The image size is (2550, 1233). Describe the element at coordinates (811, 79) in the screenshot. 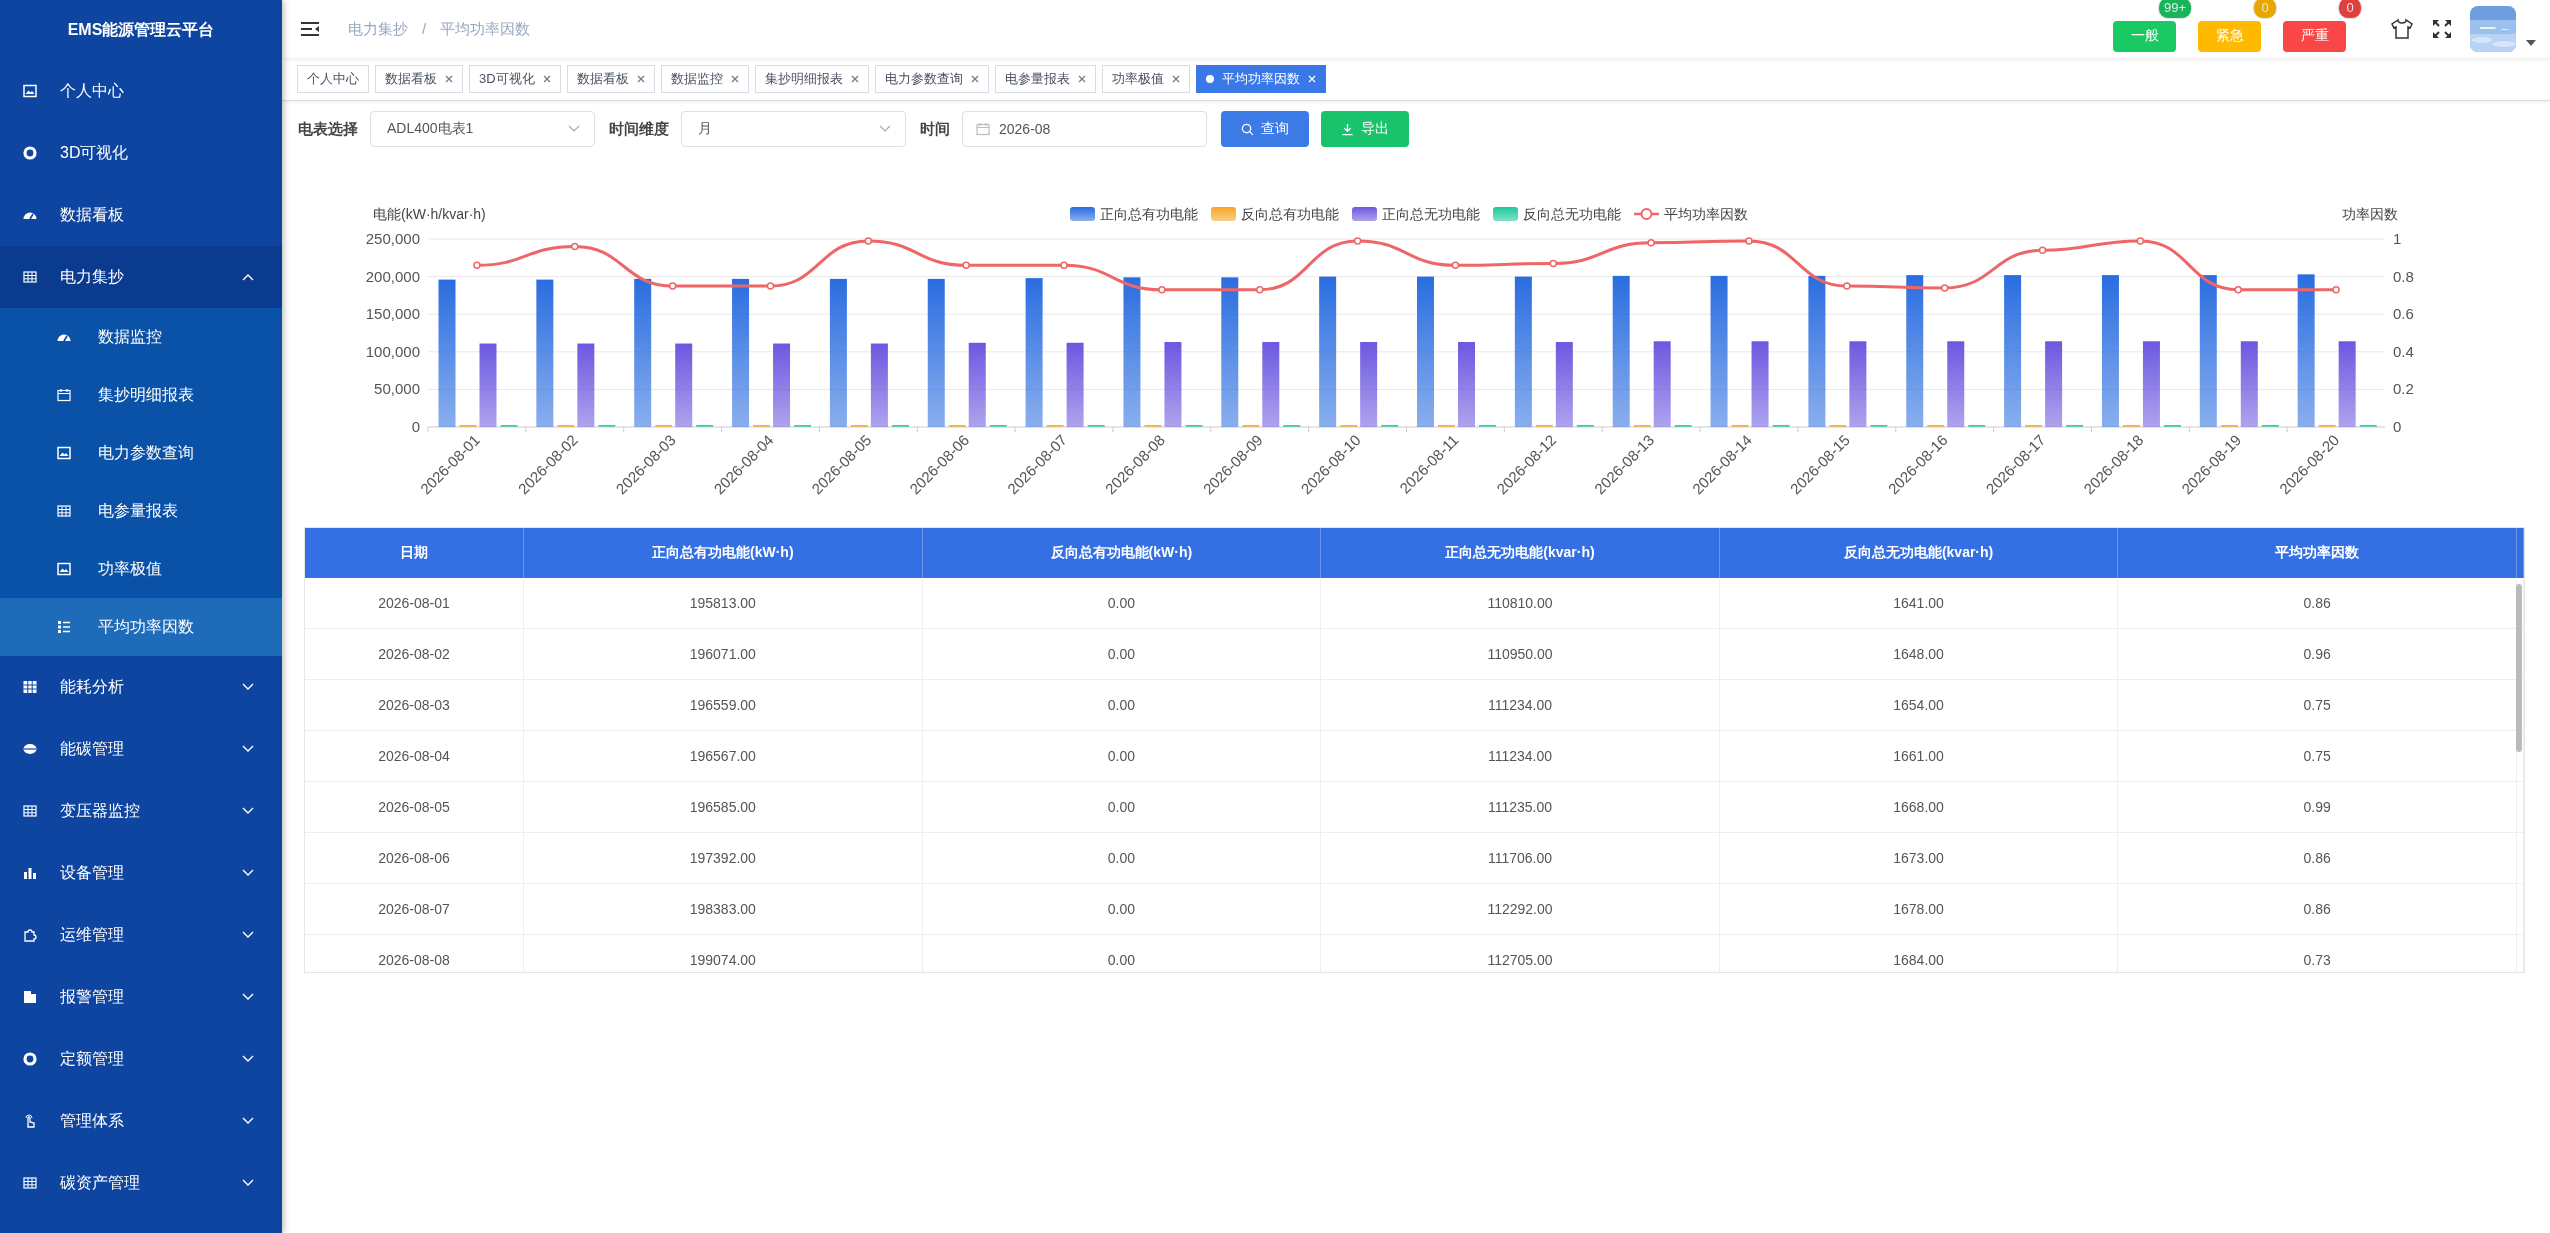

I see `tab: 集抄明细报表` at that location.